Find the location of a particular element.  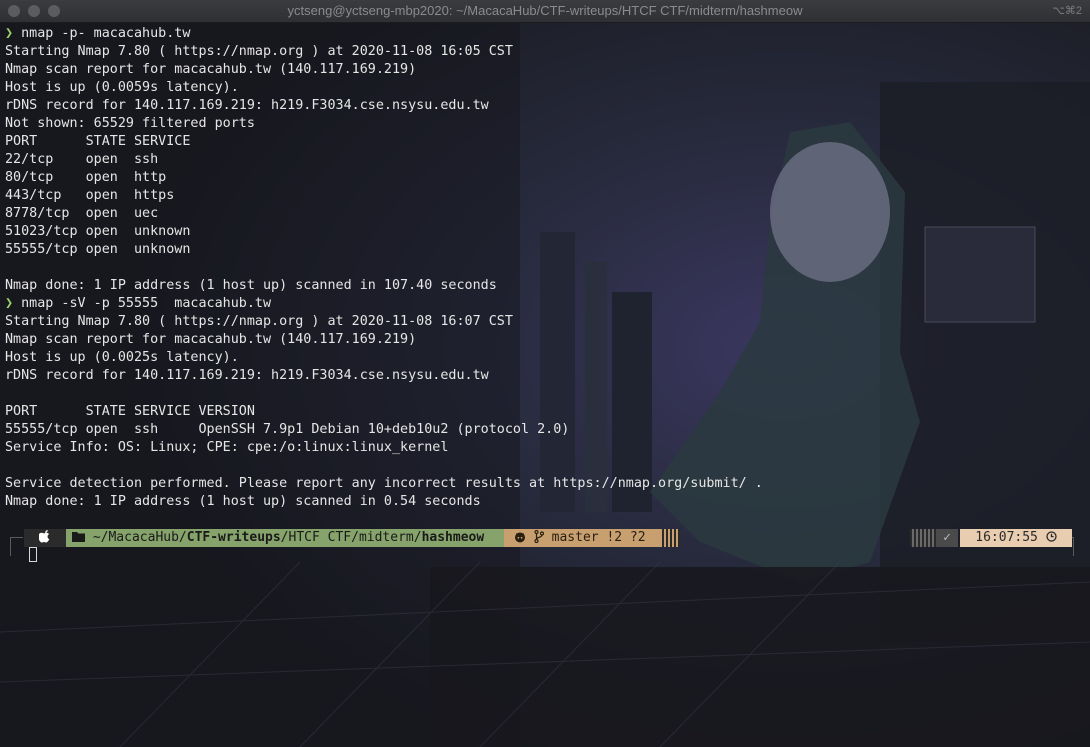

path-current-dir: hashmeow is located at coordinates (453, 537).